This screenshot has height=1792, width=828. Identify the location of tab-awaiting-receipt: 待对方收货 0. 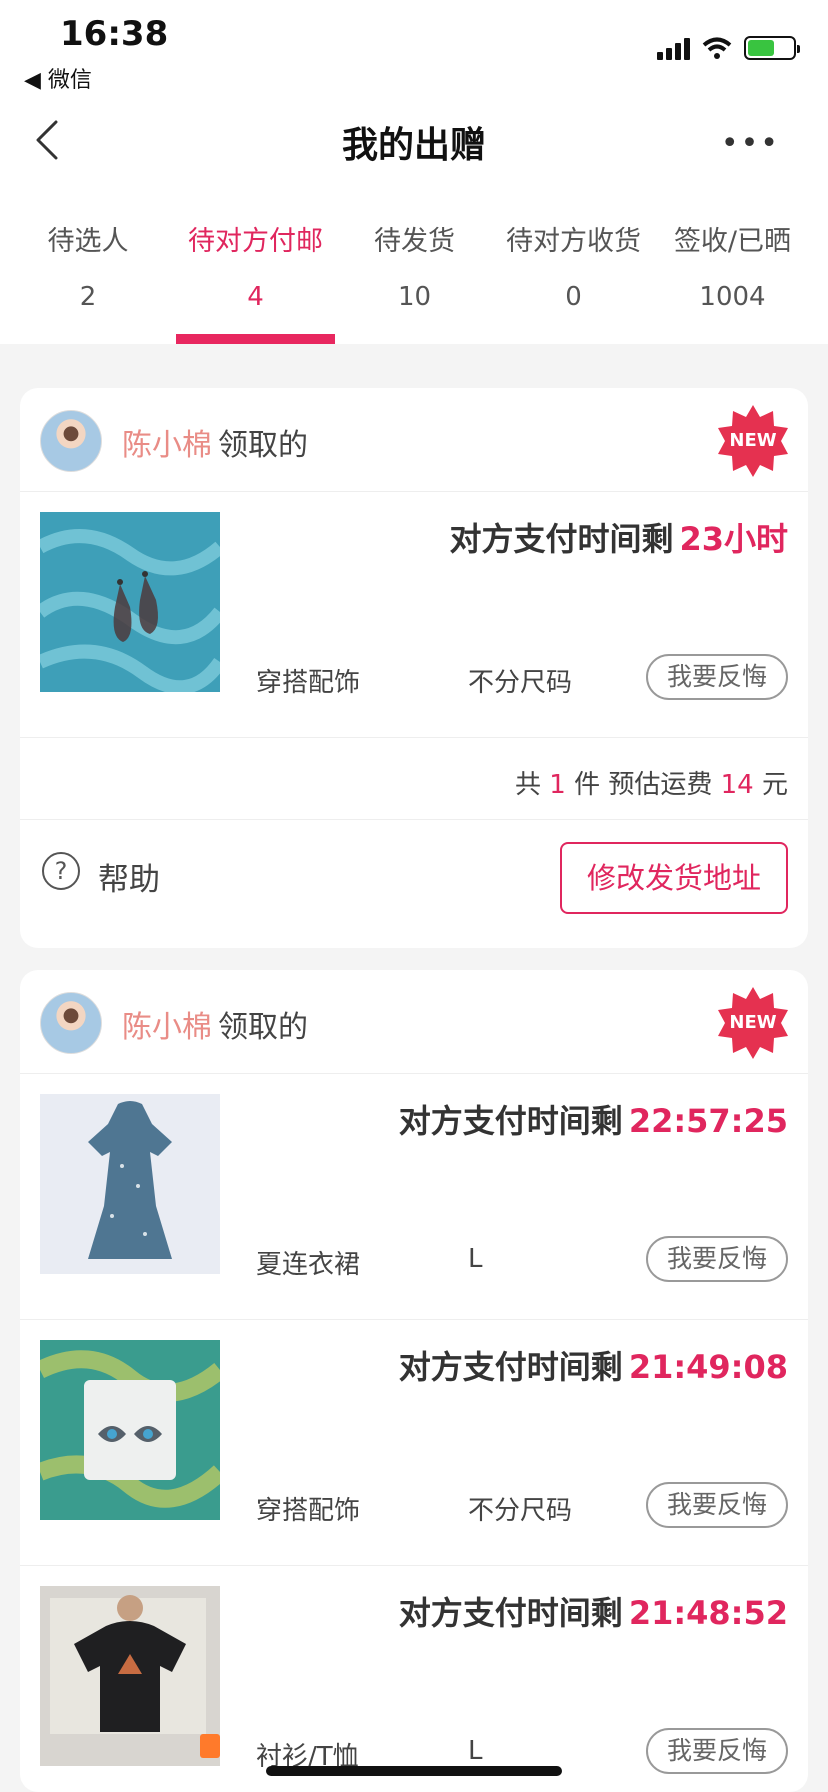
(573, 283).